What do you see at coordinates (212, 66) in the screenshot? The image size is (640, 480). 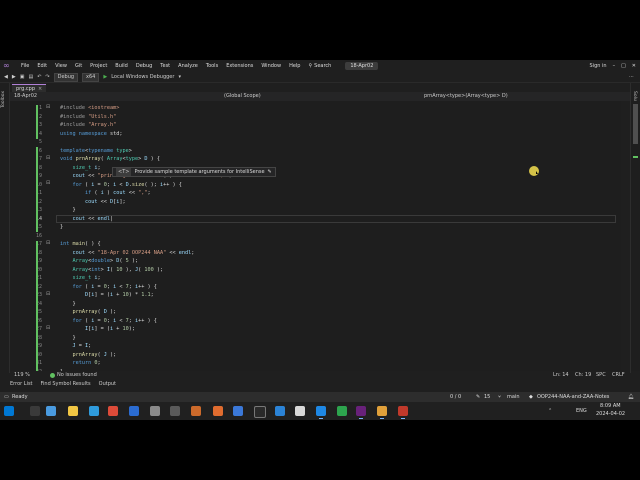 I see `menu-tools: Tools` at bounding box center [212, 66].